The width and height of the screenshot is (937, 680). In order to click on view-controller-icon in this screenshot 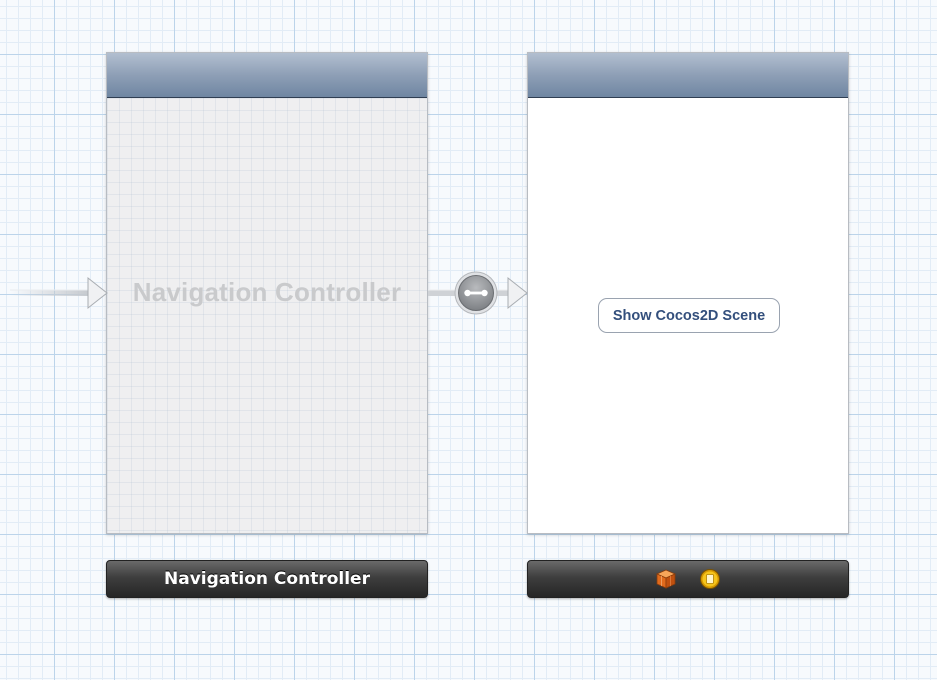, I will do `click(666, 579)`.